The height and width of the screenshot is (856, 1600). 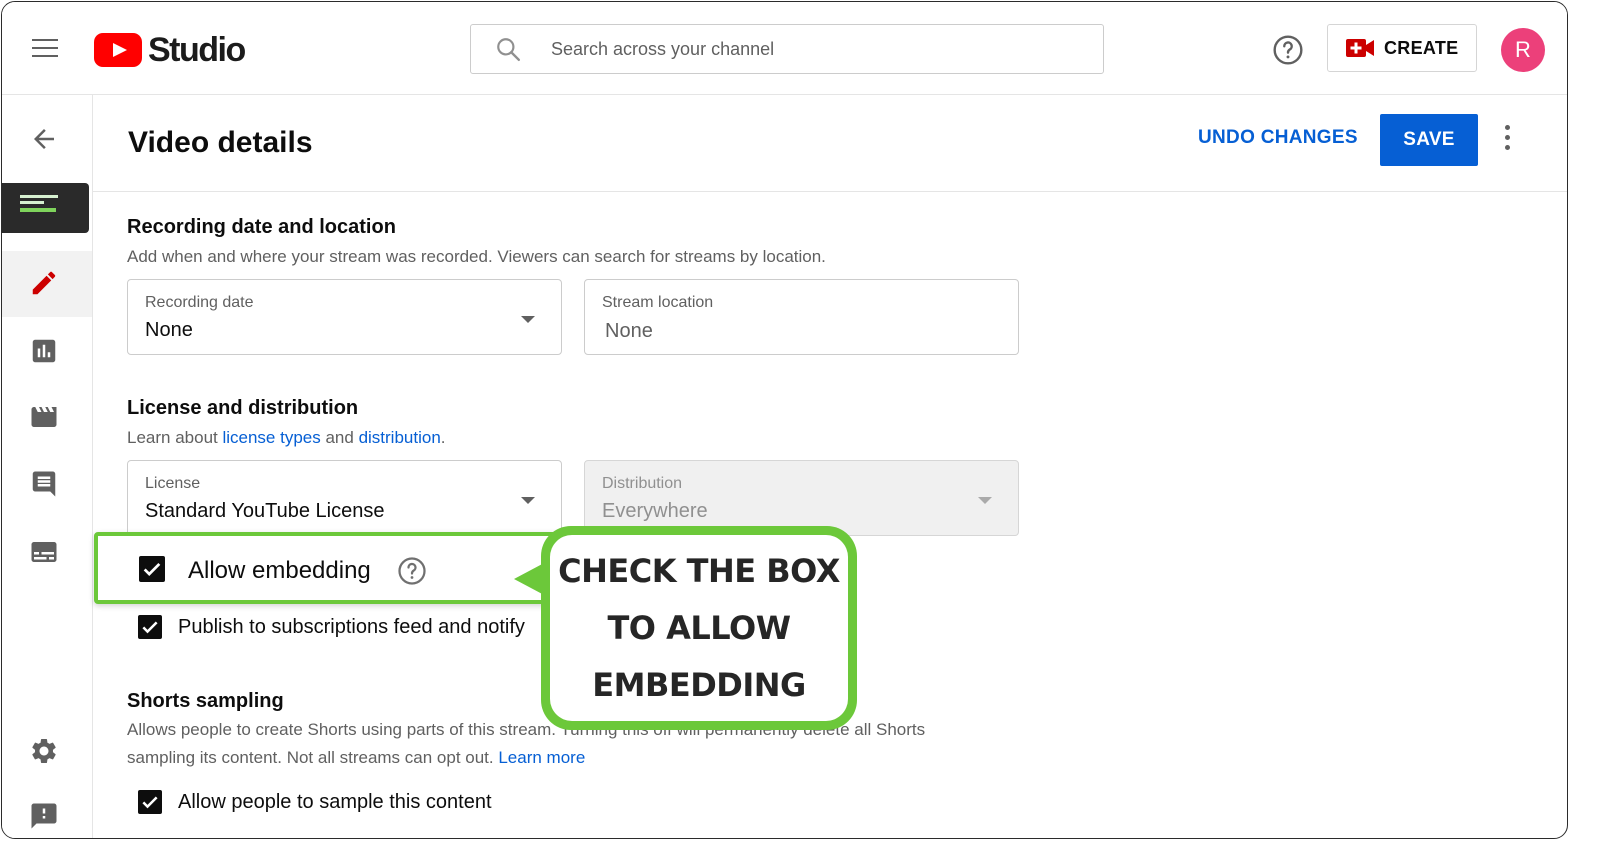 What do you see at coordinates (344, 498) in the screenshot?
I see `license-dropdown: License Standard YouTube License` at bounding box center [344, 498].